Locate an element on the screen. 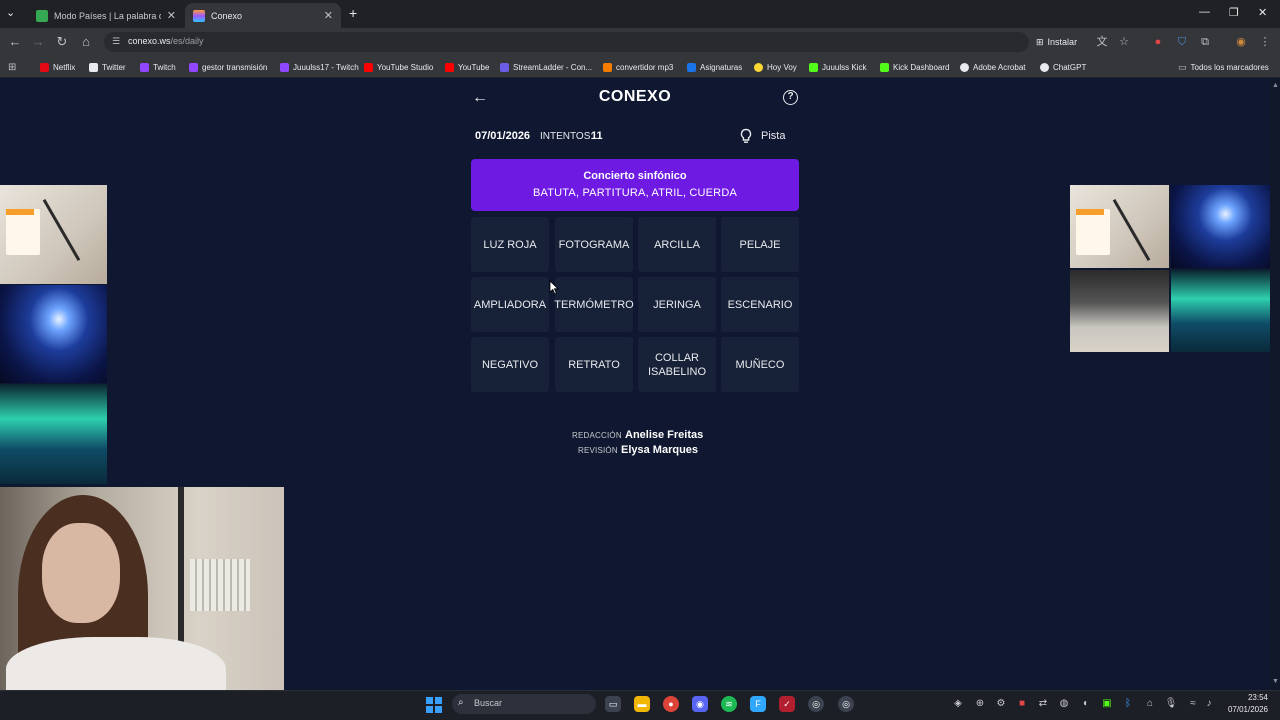  tab-conexo: Conexo ✕ is located at coordinates (263, 15).